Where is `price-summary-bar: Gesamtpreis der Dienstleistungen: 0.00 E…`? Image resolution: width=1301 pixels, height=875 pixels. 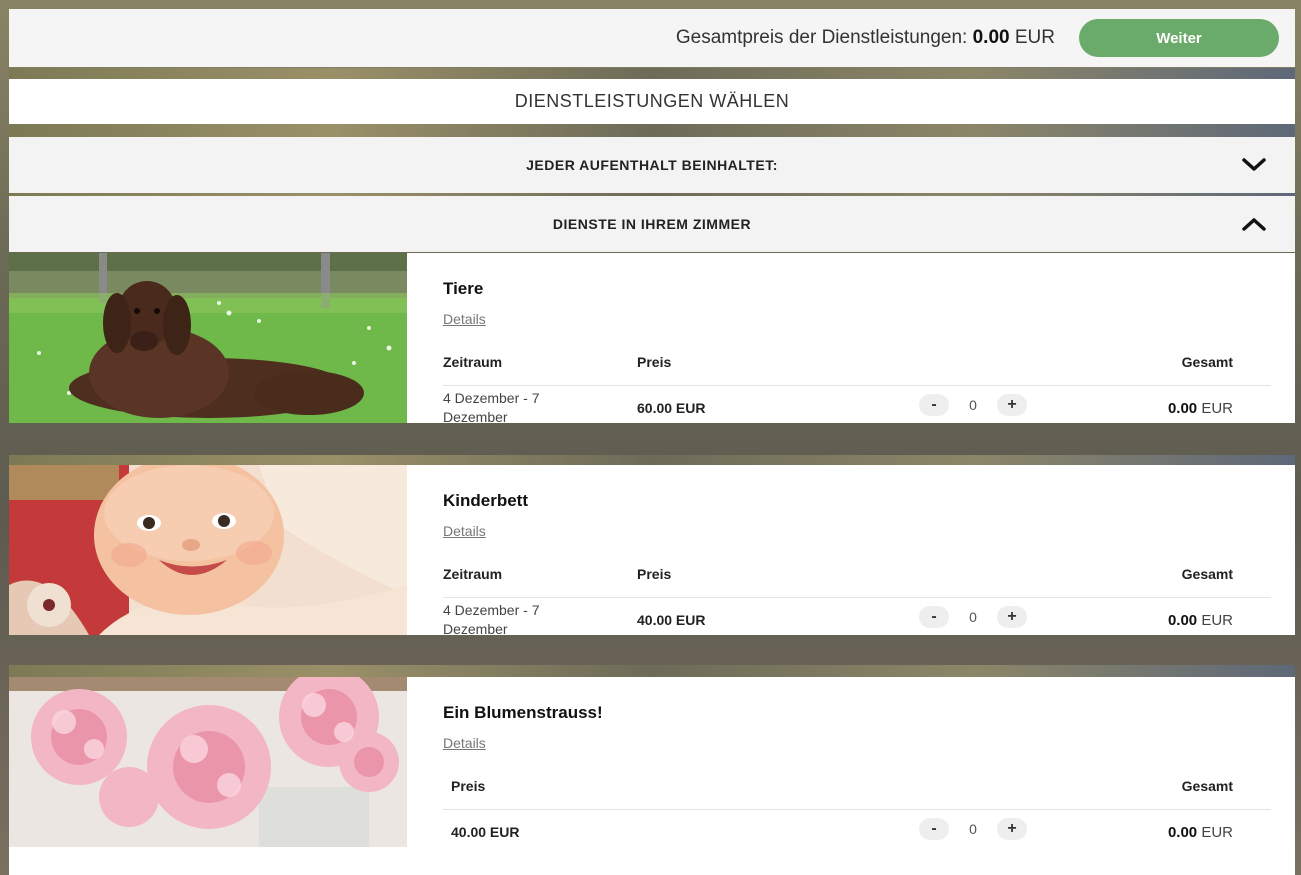 price-summary-bar: Gesamtpreis der Dienstleistungen: 0.00 E… is located at coordinates (652, 38).